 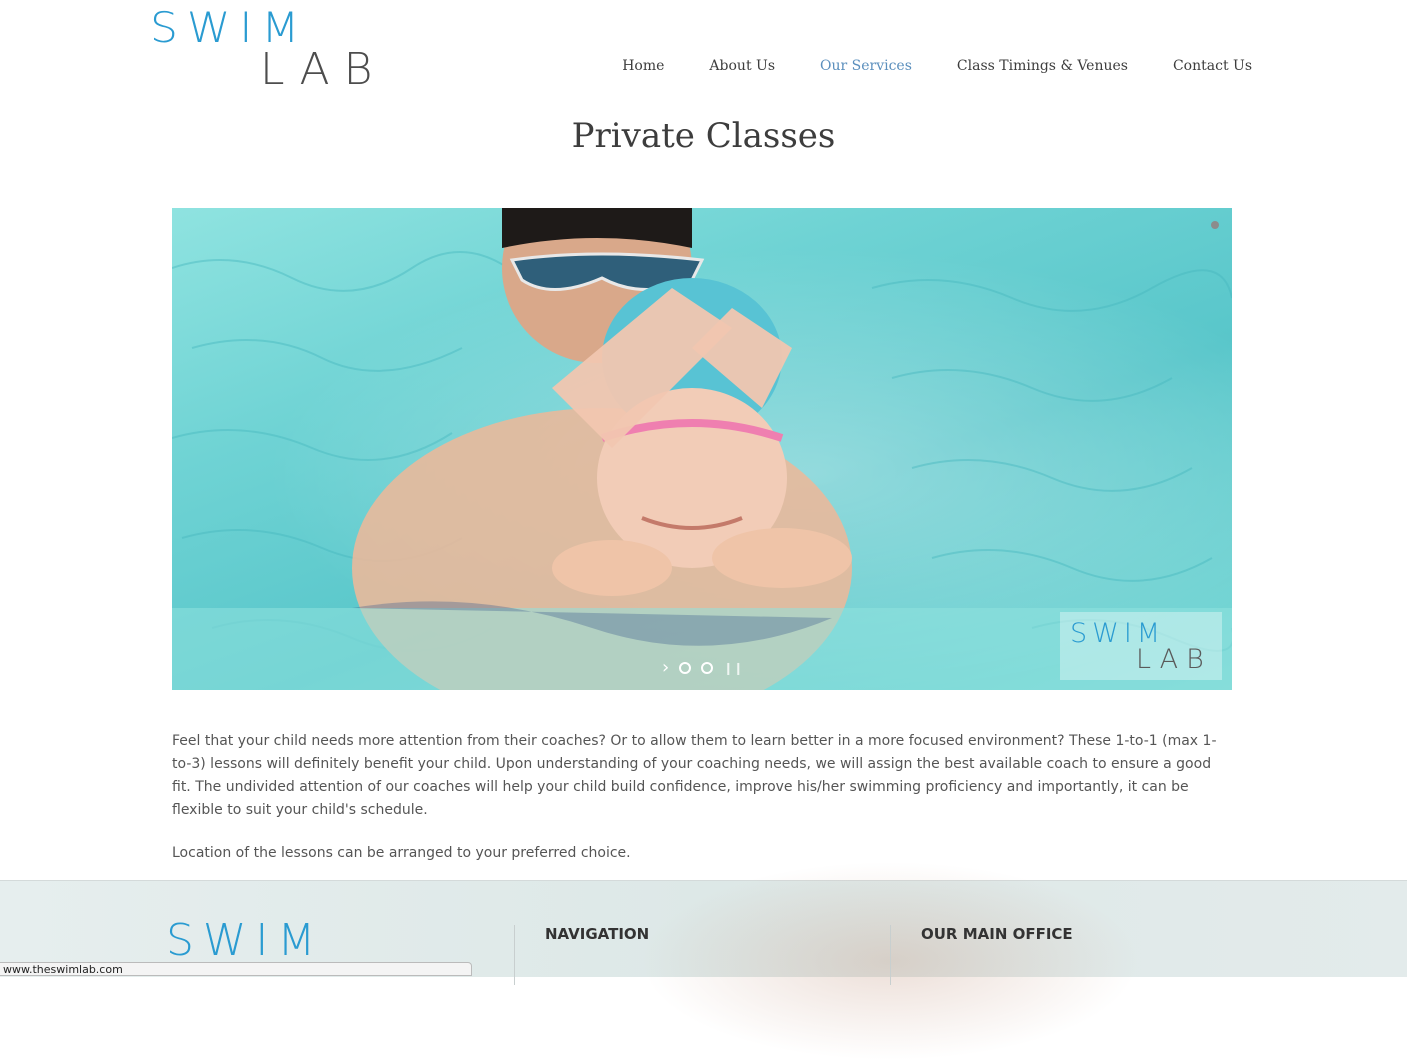 I want to click on browser-status-bar: www.theswimlab.com, so click(x=236, y=969).